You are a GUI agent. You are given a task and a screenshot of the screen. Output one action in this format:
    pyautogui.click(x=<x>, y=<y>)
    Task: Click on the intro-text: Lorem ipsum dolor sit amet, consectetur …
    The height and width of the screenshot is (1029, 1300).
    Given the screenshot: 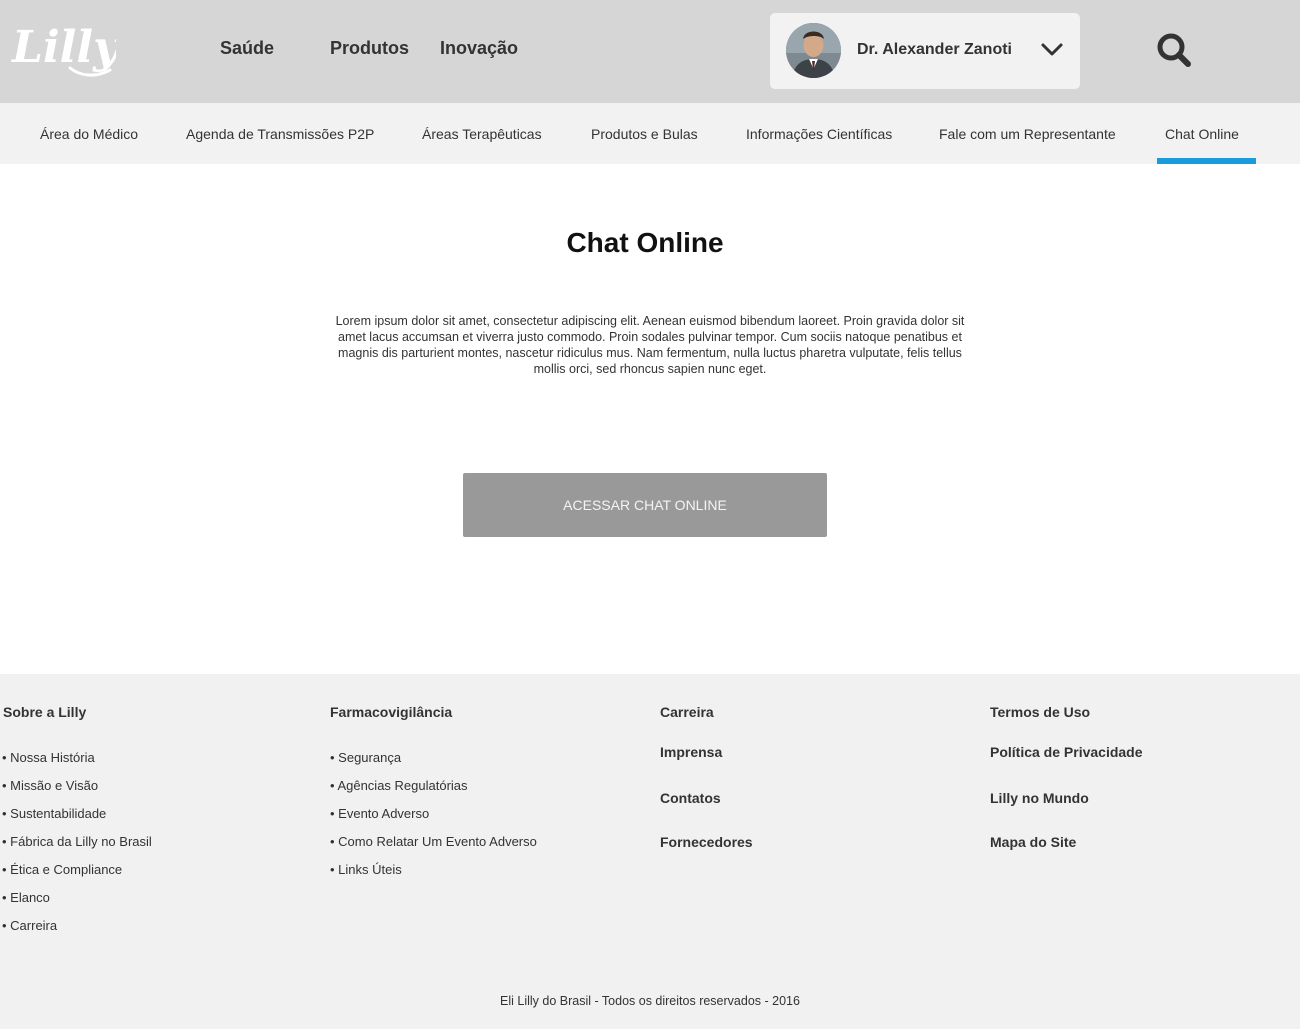 What is the action you would take?
    pyautogui.click(x=650, y=345)
    